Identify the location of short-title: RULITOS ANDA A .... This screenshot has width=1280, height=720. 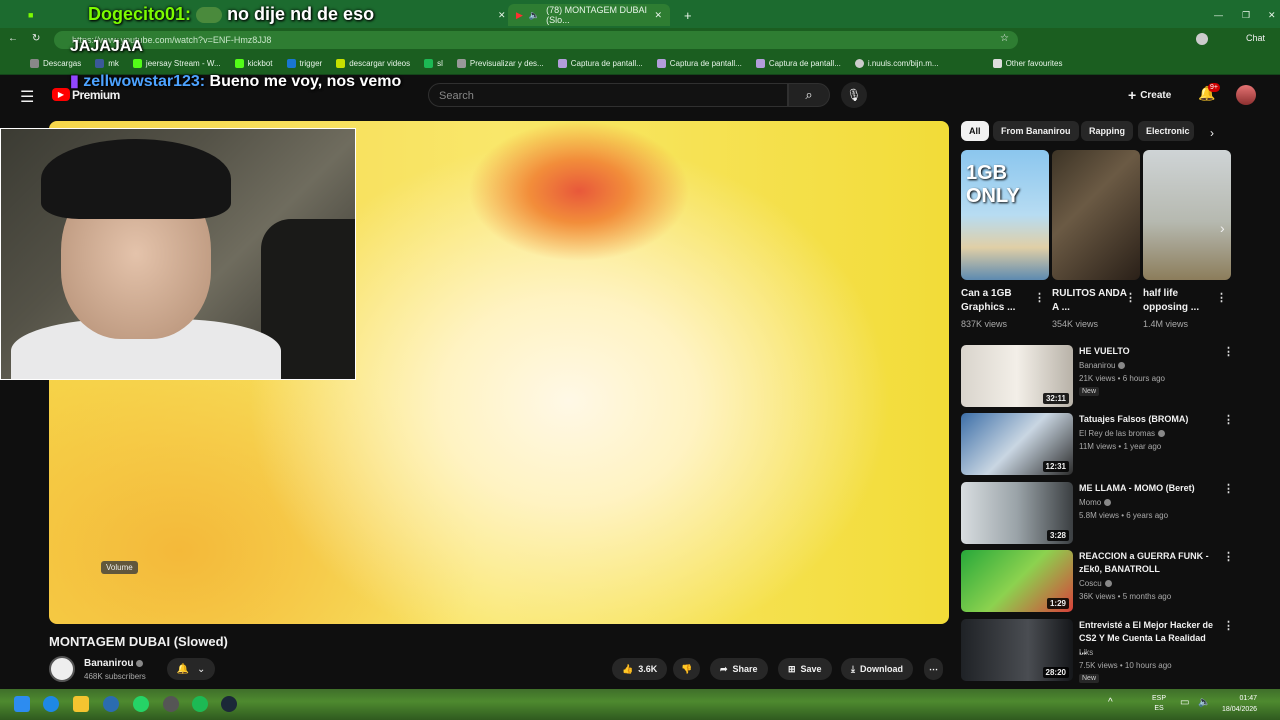
(1090, 301).